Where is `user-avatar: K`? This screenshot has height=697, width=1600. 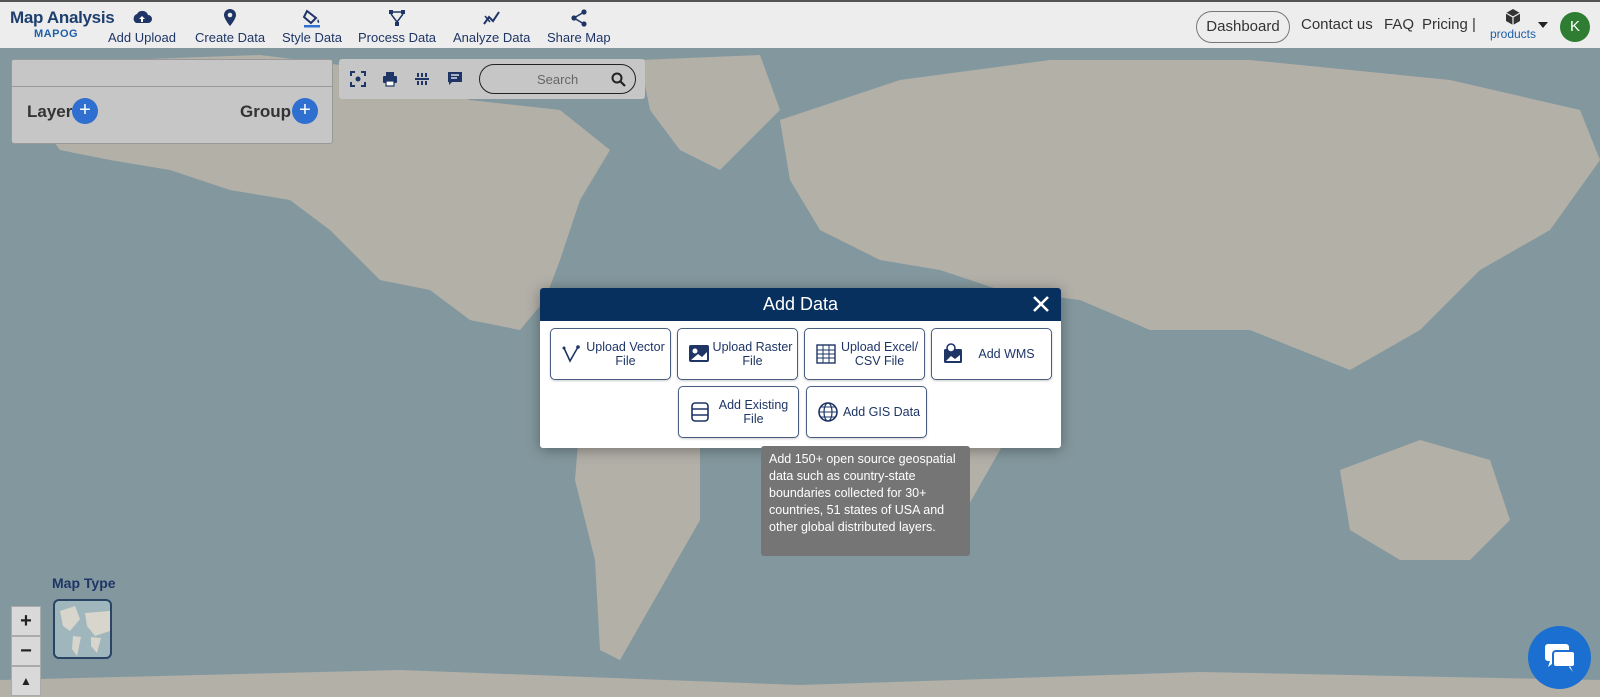 user-avatar: K is located at coordinates (1575, 27).